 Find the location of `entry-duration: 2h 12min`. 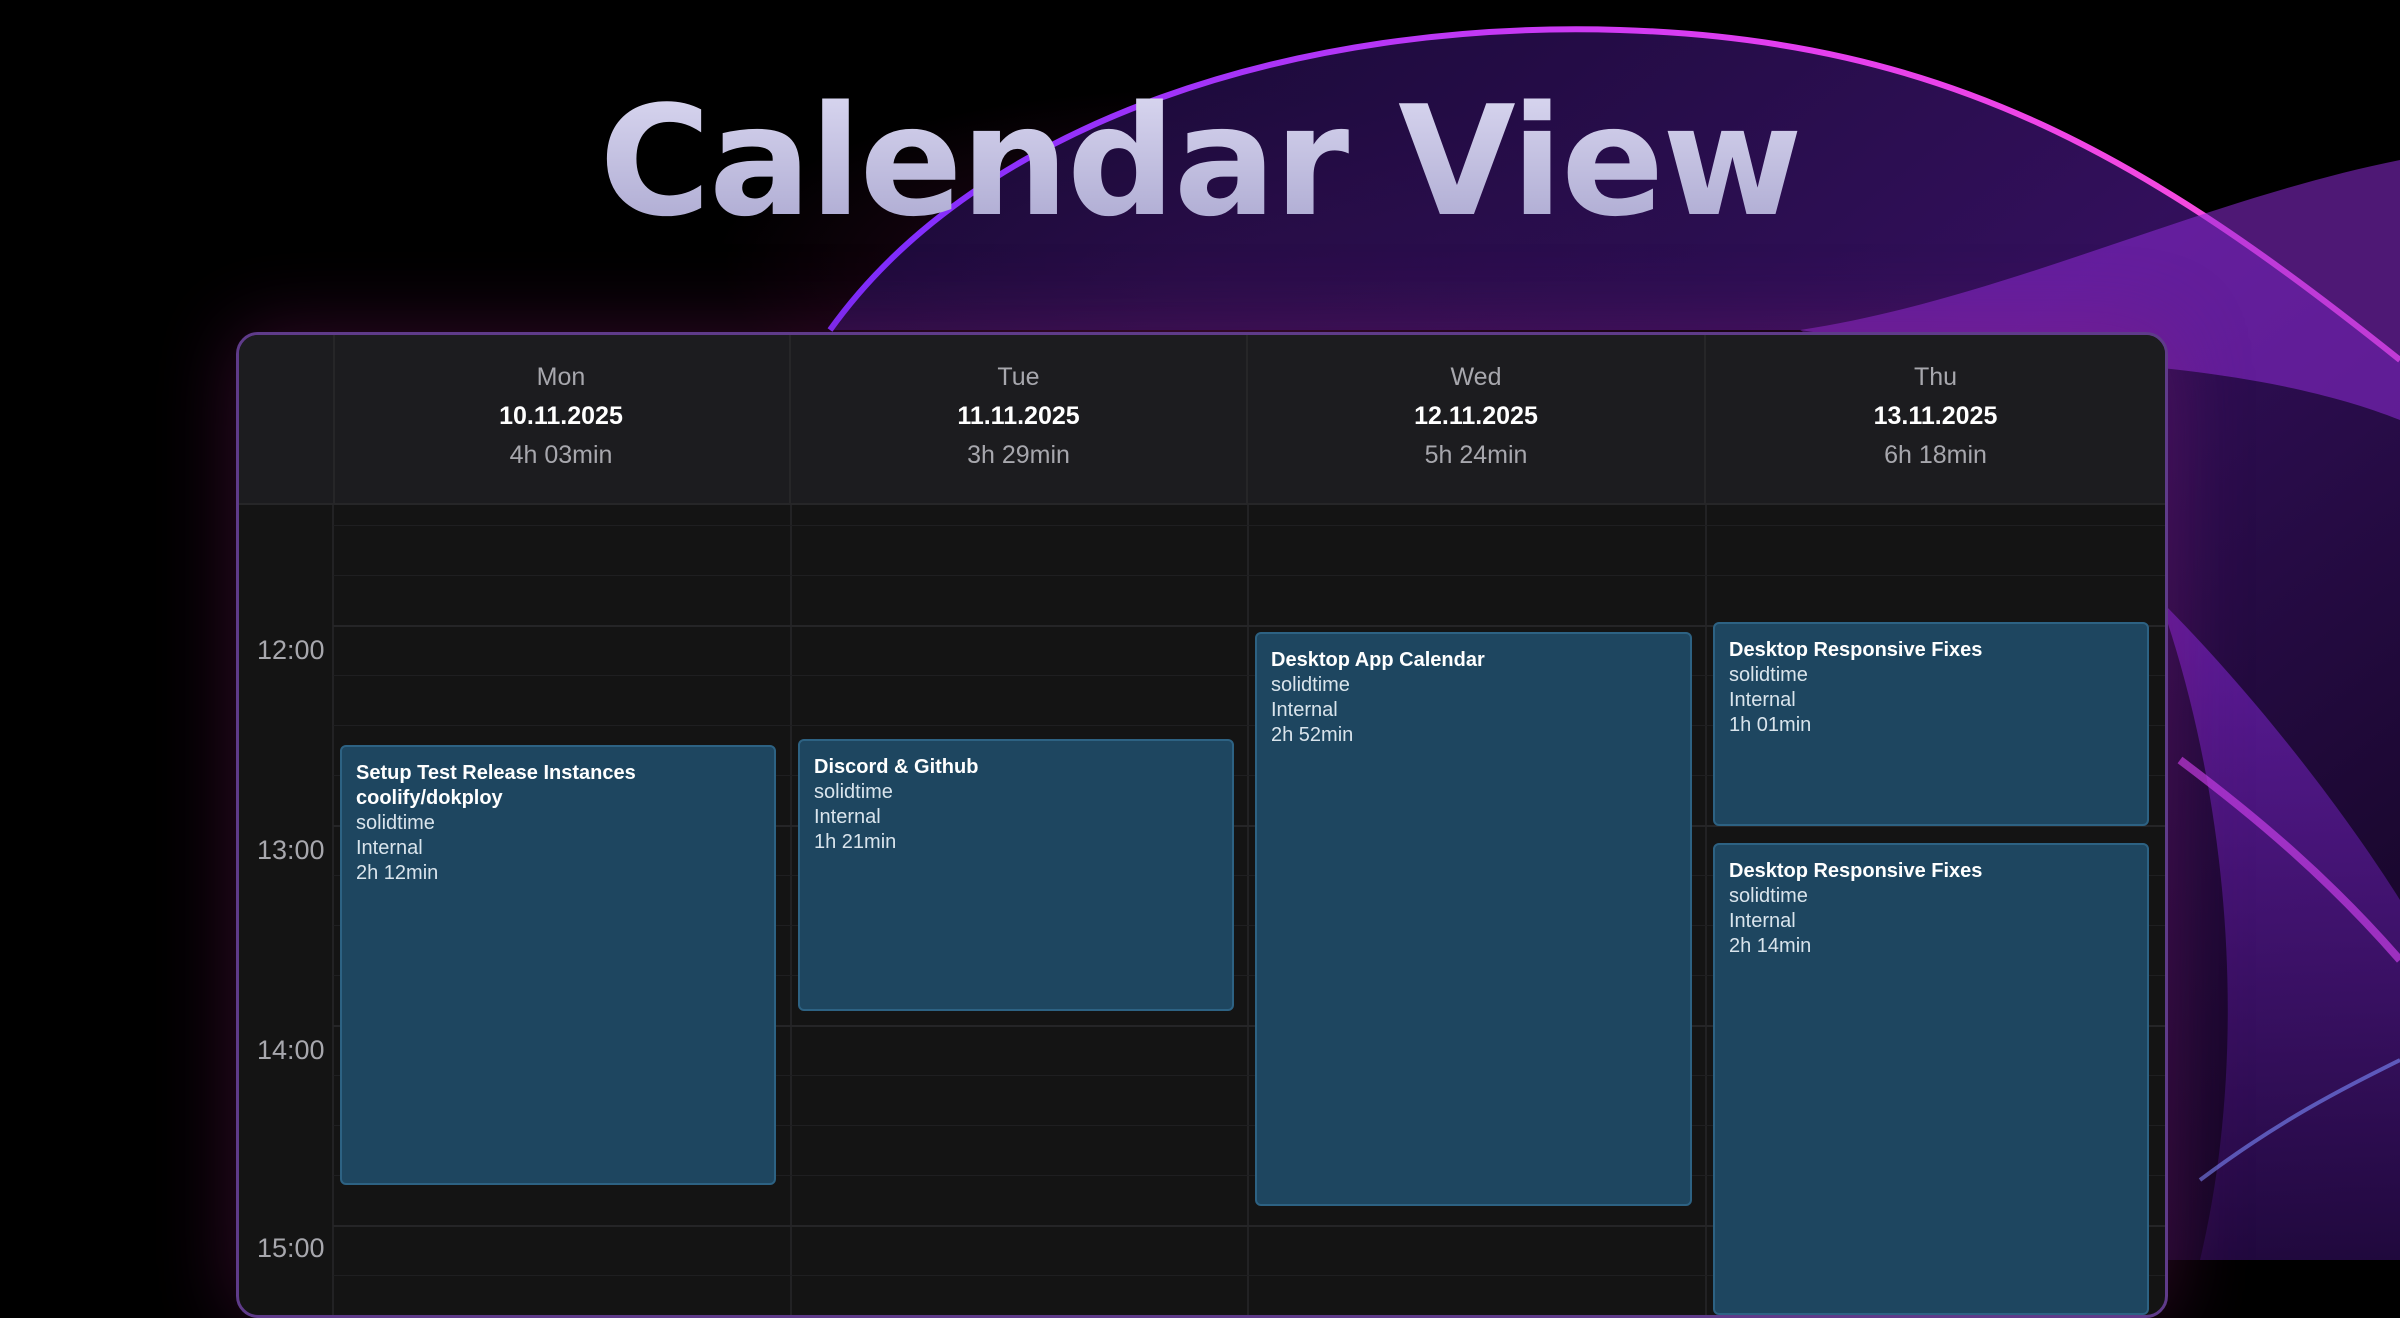

entry-duration: 2h 12min is located at coordinates (397, 873).